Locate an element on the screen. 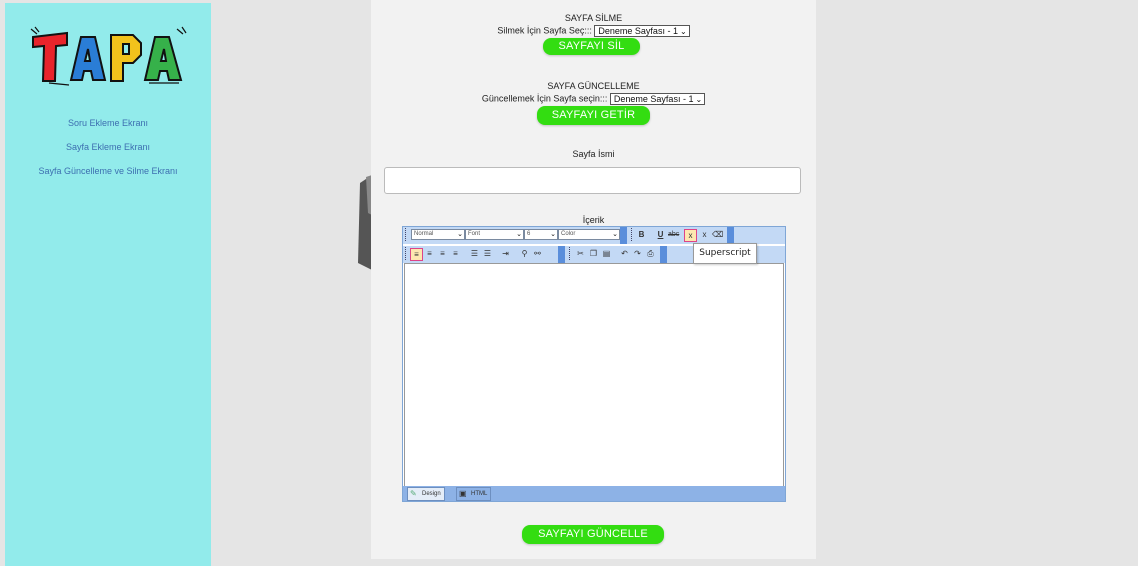  update-page-select-value: Deneme Sayfası - 1 is located at coordinates (653, 99).